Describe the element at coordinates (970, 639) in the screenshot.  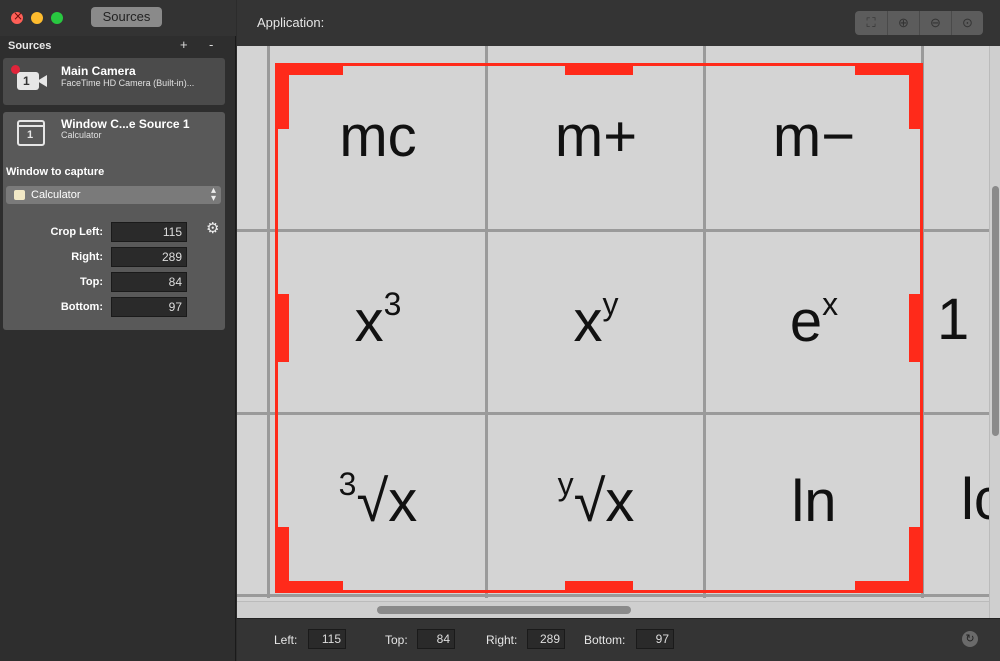
I see `reset-icon: ↻` at that location.